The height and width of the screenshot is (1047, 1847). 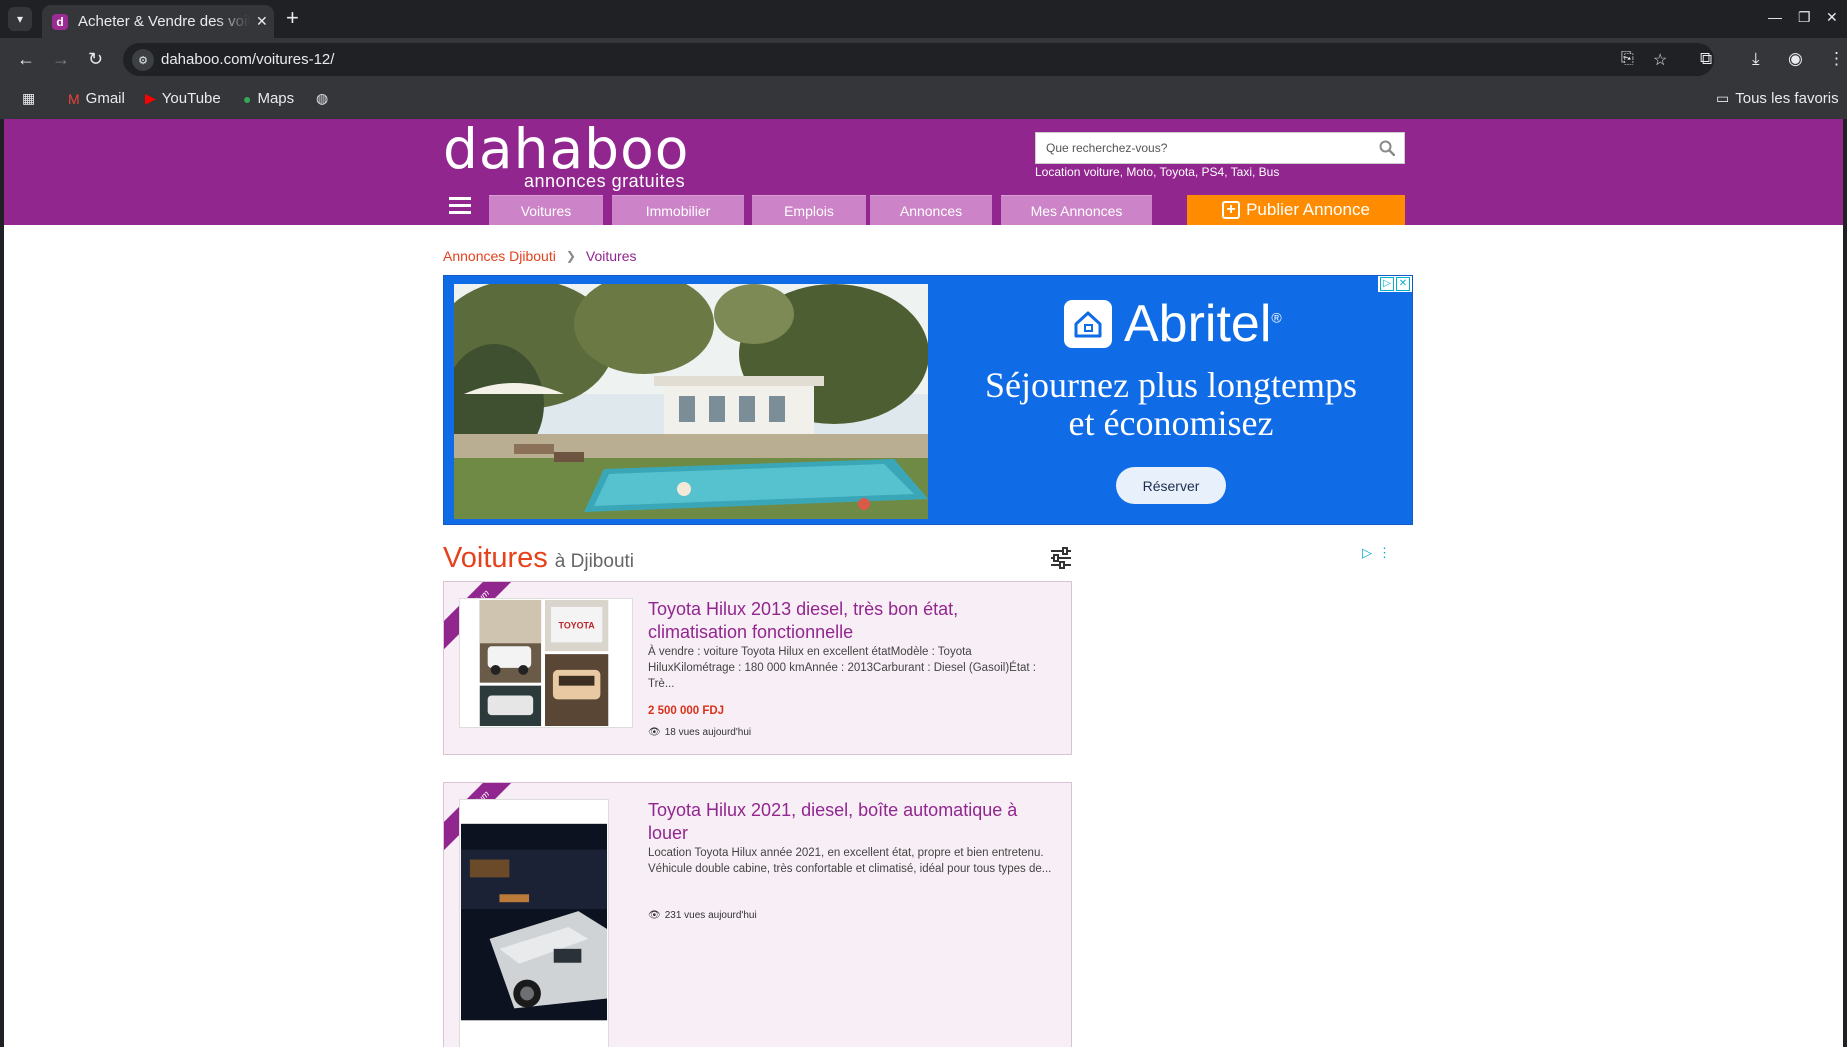 I want to click on ad-cta-button: Réserver, so click(x=1171, y=485).